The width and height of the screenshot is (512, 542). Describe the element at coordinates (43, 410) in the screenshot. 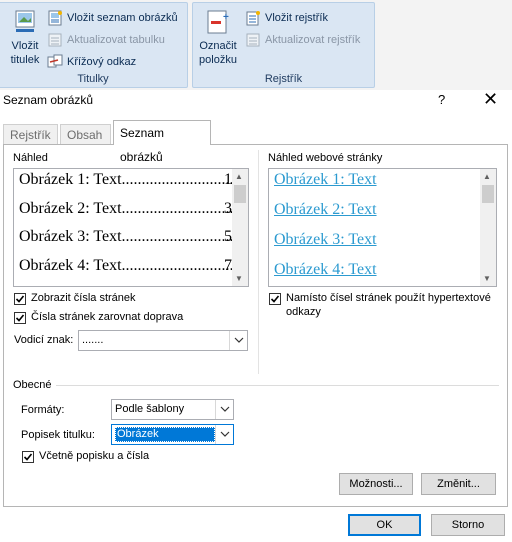

I see `formats-label: Formáty:` at that location.